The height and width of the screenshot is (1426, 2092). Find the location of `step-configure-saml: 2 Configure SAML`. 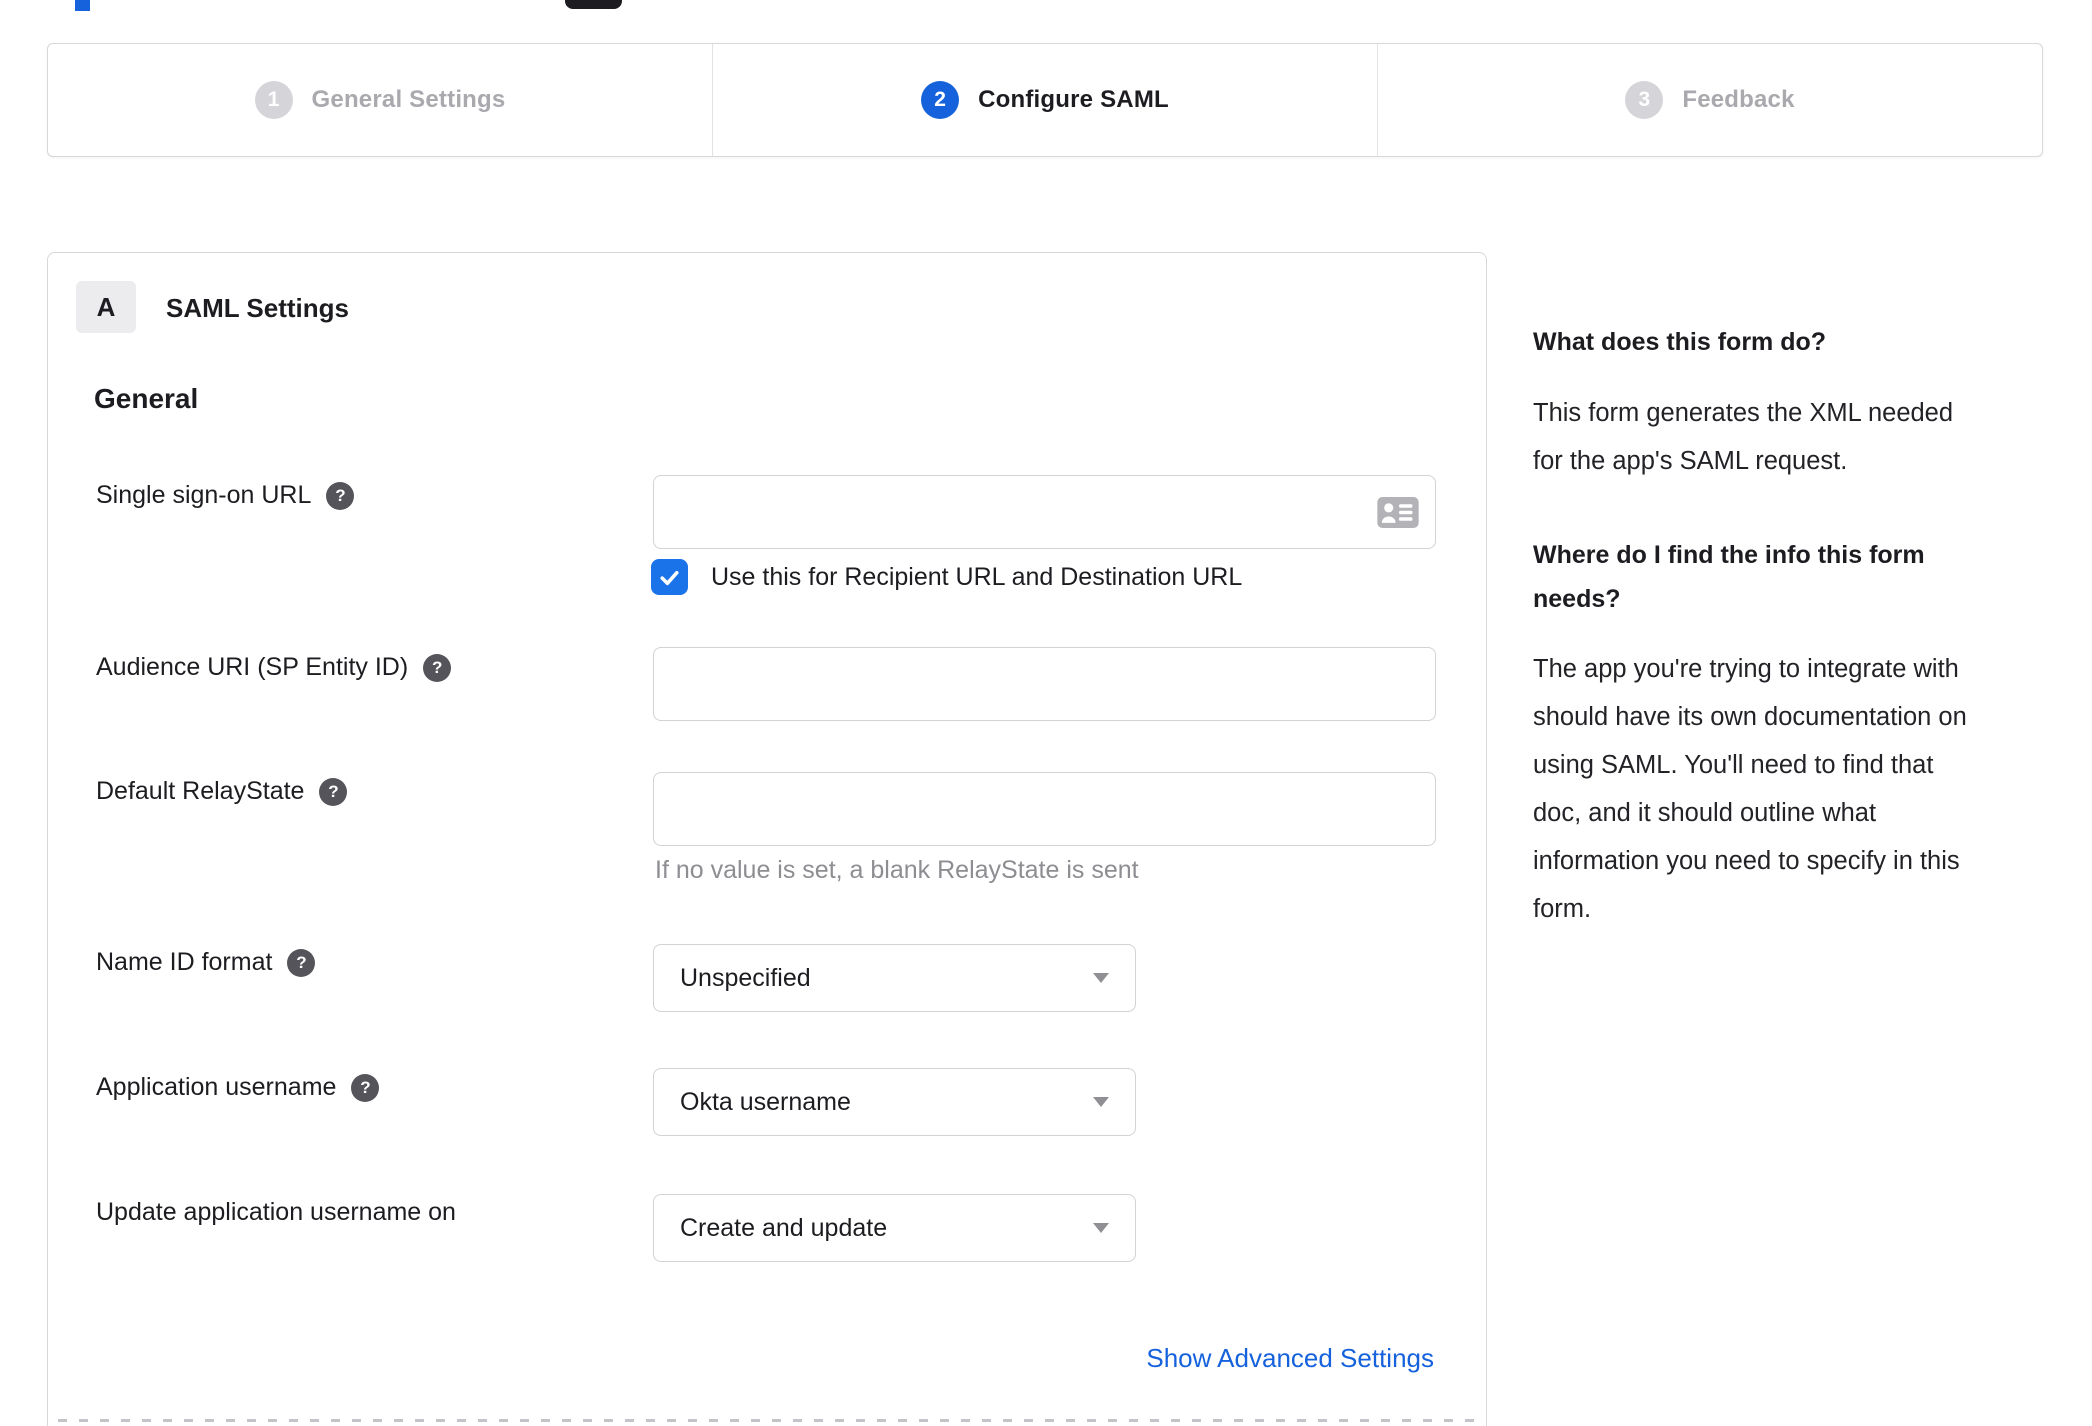

step-configure-saml: 2 Configure SAML is located at coordinates (1045, 100).